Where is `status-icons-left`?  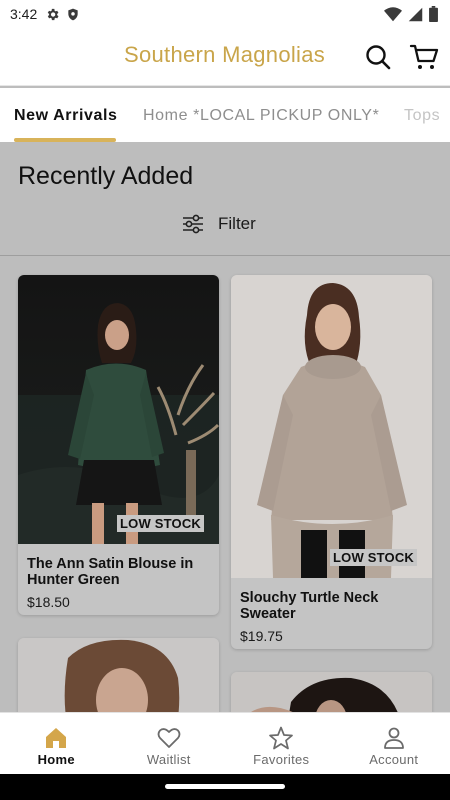
status-icons-left is located at coordinates (62, 14).